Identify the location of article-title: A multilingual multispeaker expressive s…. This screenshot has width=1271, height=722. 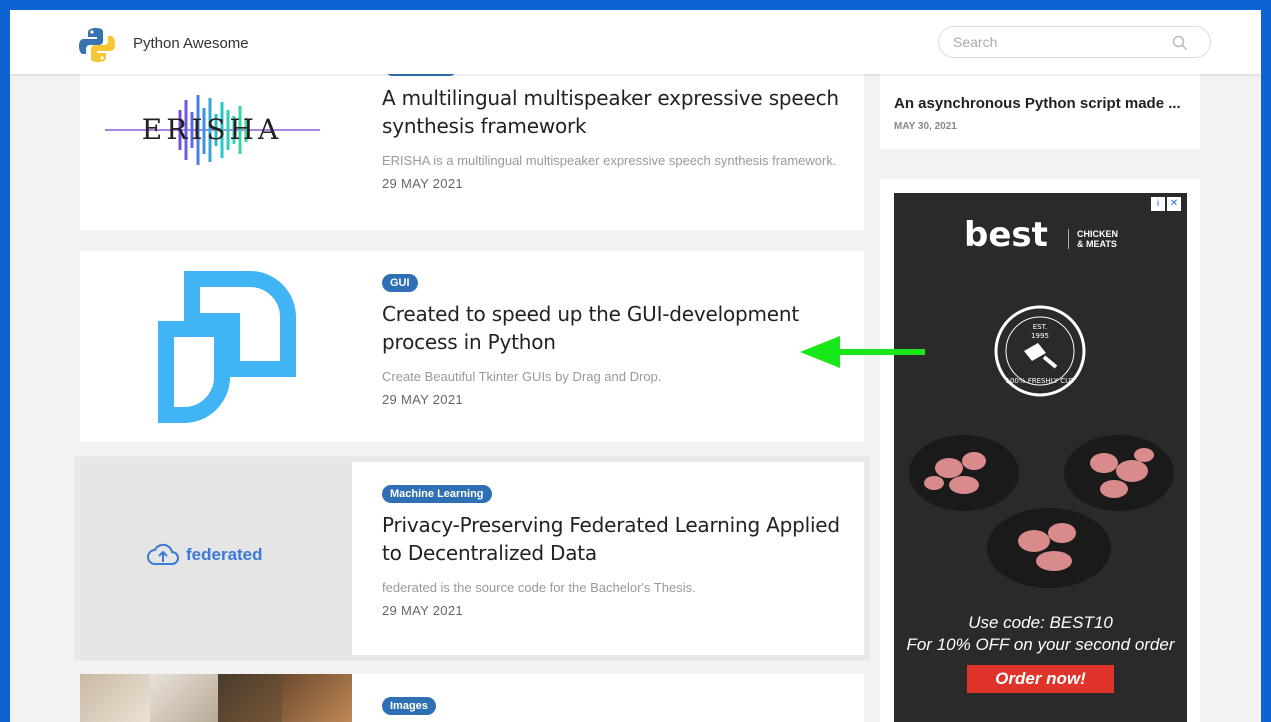
(615, 112).